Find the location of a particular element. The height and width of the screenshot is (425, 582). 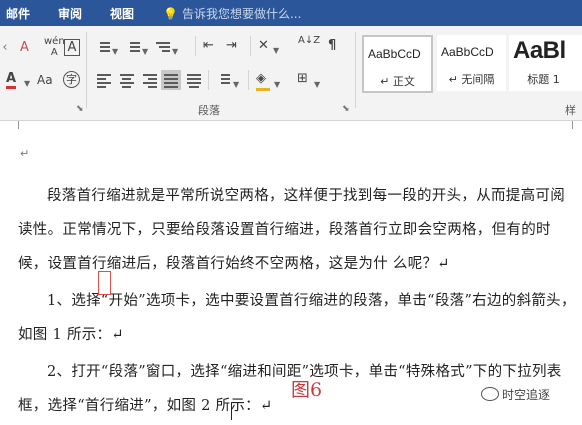

chinese-layout-dropdown-icon: ▼ is located at coordinates (276, 51).